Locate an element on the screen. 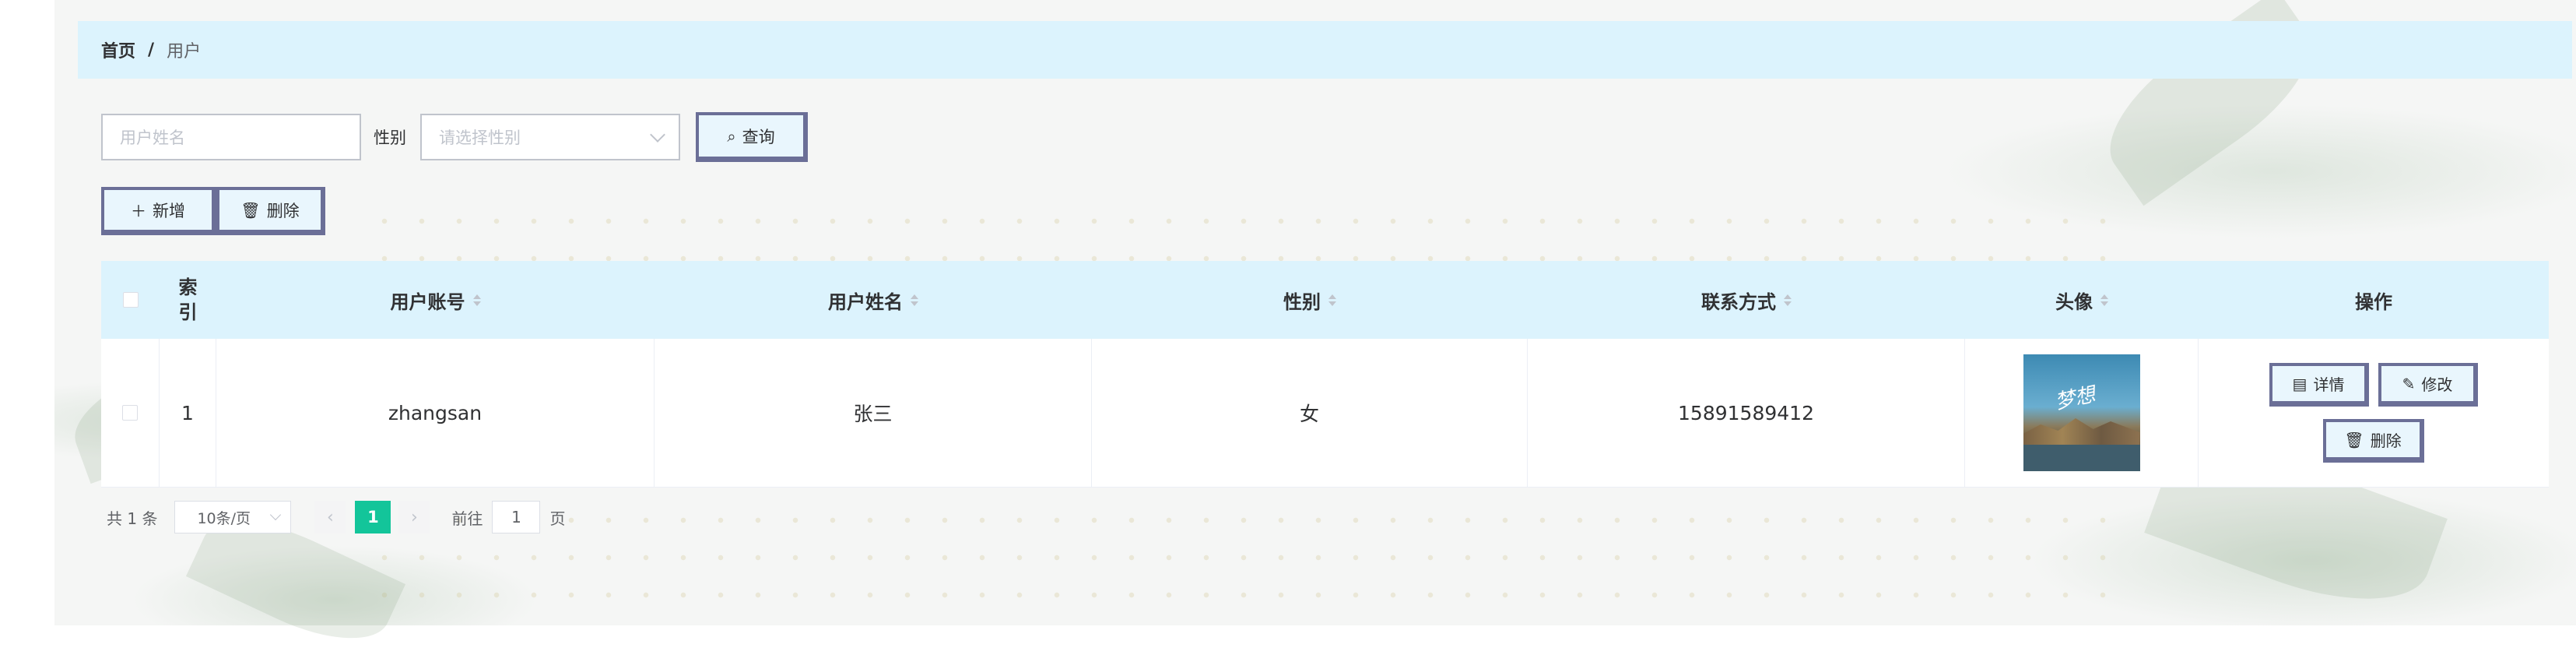 This screenshot has width=2576, height=662. index-header-text: 索引 is located at coordinates (188, 299).